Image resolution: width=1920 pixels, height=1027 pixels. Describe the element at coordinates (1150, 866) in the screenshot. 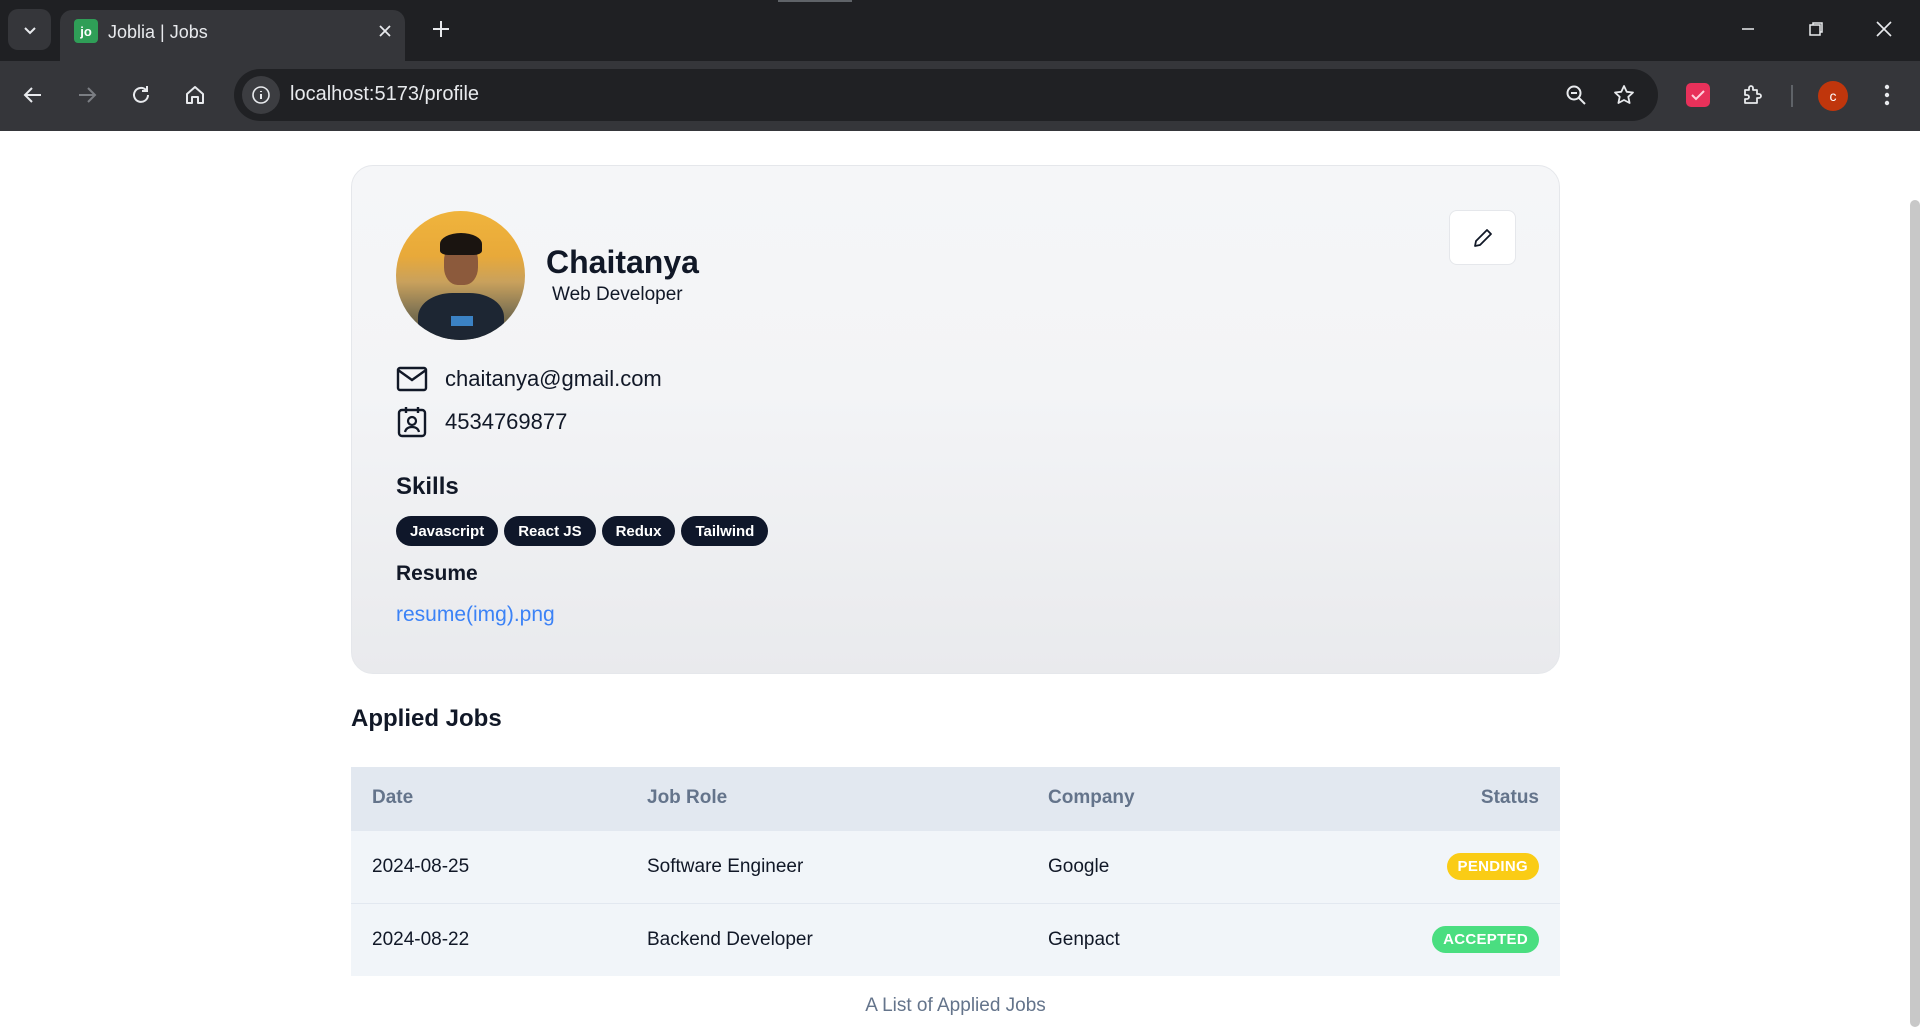

I see `job-company: Google` at that location.